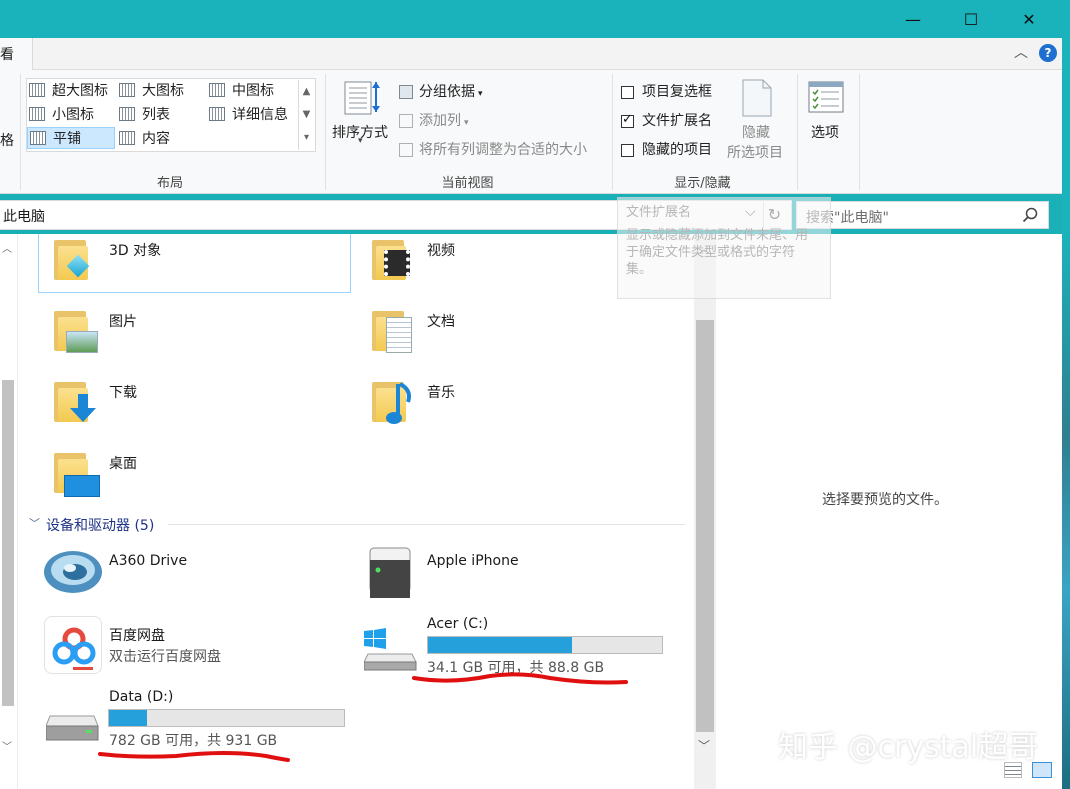 The image size is (1070, 789). Describe the element at coordinates (666, 91) in the screenshot. I see `item-checkboxes-toggle: 项目复选框` at that location.